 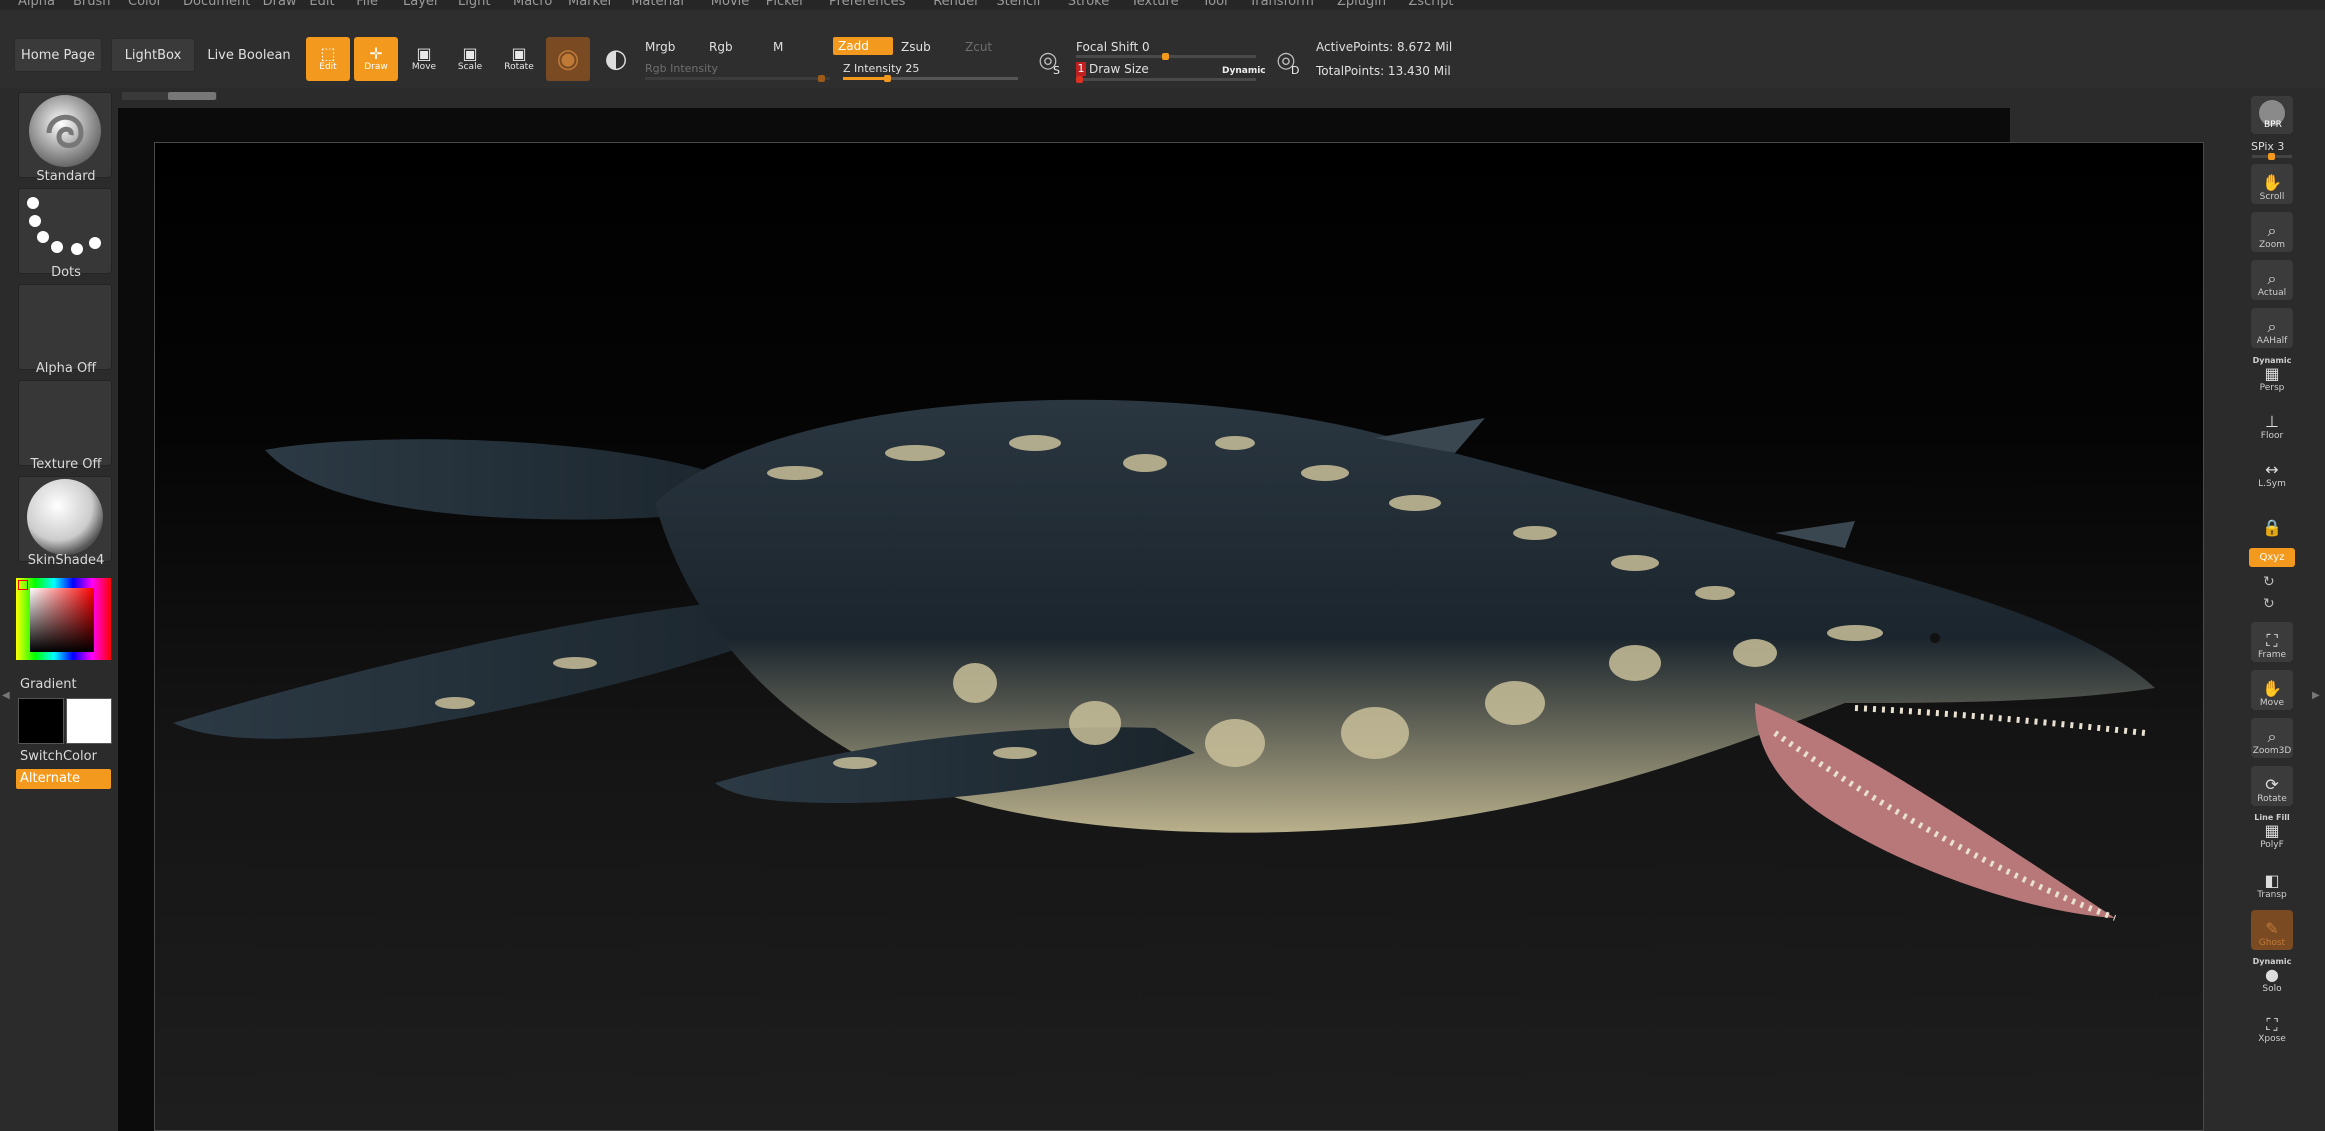 I want to click on menu-item-file: File, so click(x=367, y=4).